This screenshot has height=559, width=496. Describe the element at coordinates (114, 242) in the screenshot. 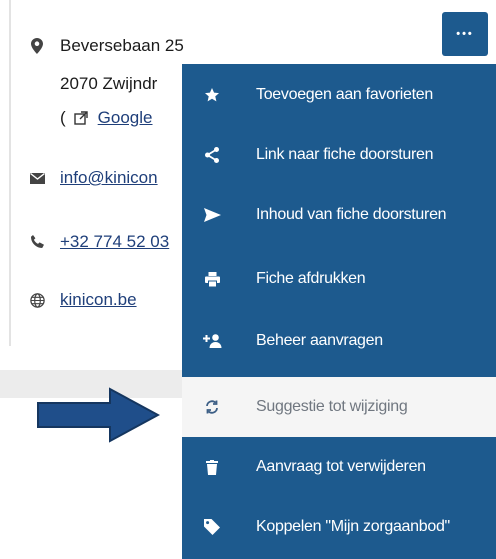

I see `phone-link: +32 774 52 03` at that location.